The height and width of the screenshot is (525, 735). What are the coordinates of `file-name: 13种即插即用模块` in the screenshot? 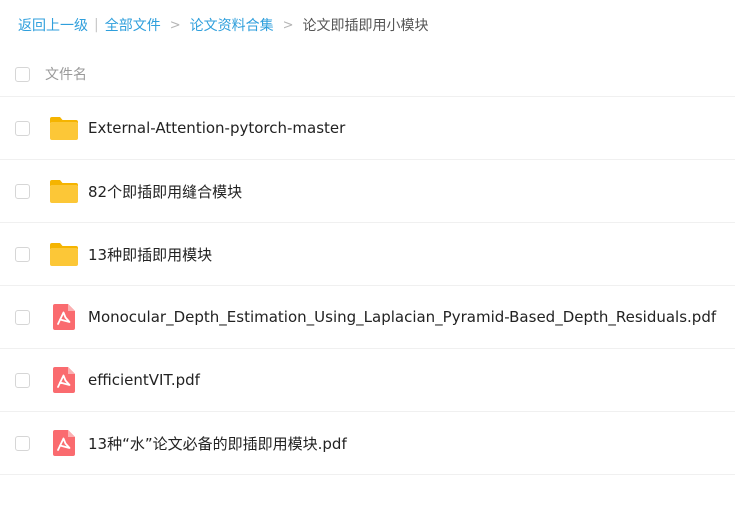 It's located at (150, 254).